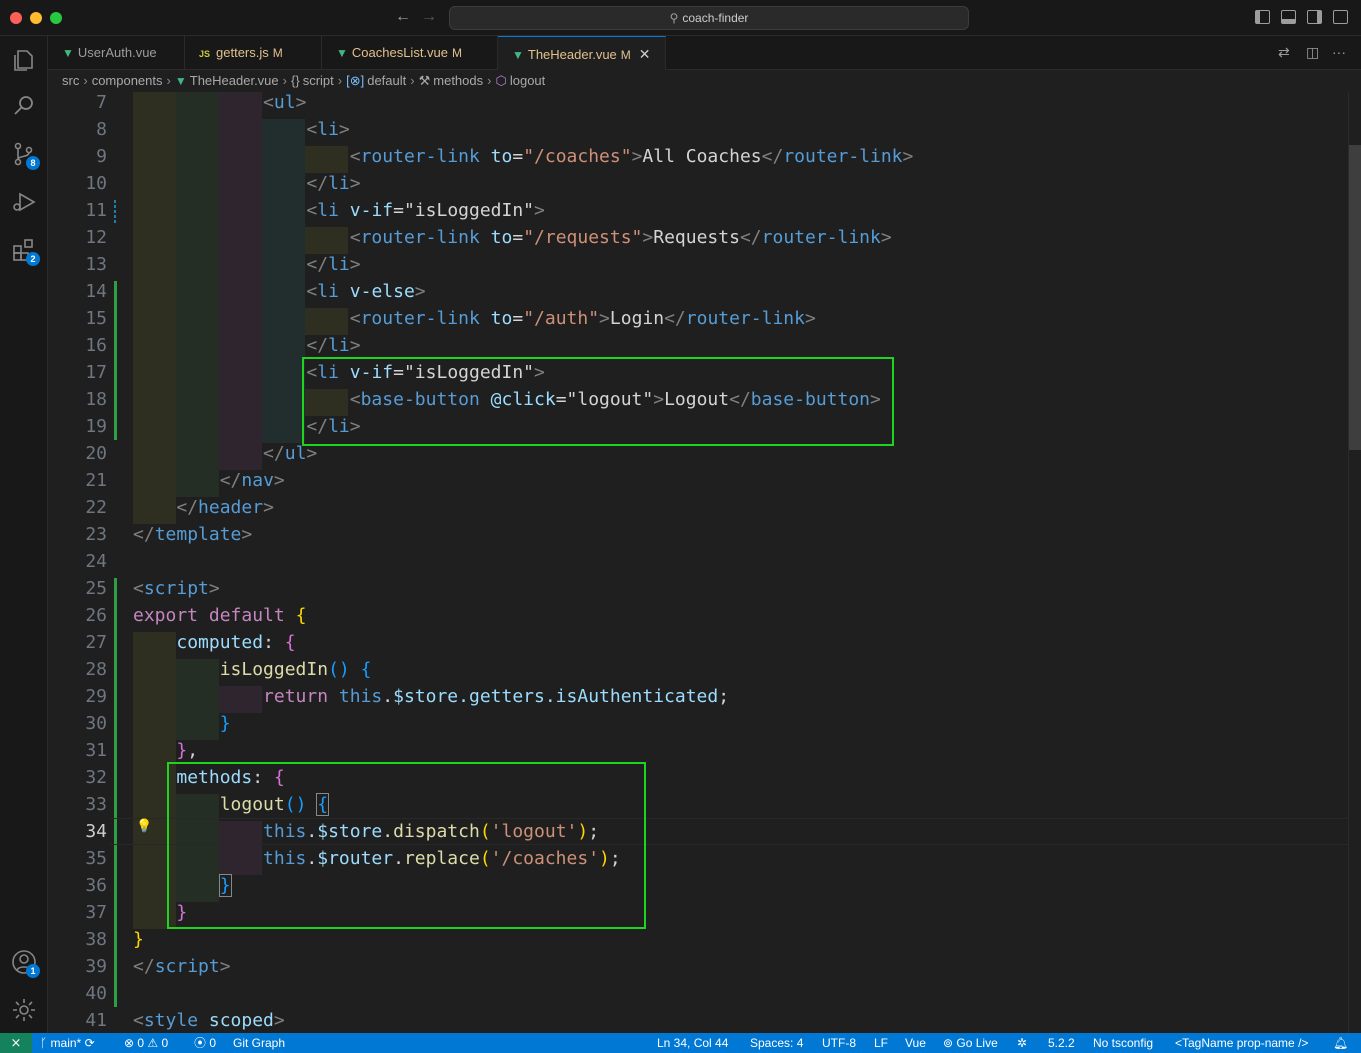 The image size is (1361, 1053). I want to click on line-number: 30, so click(96, 723).